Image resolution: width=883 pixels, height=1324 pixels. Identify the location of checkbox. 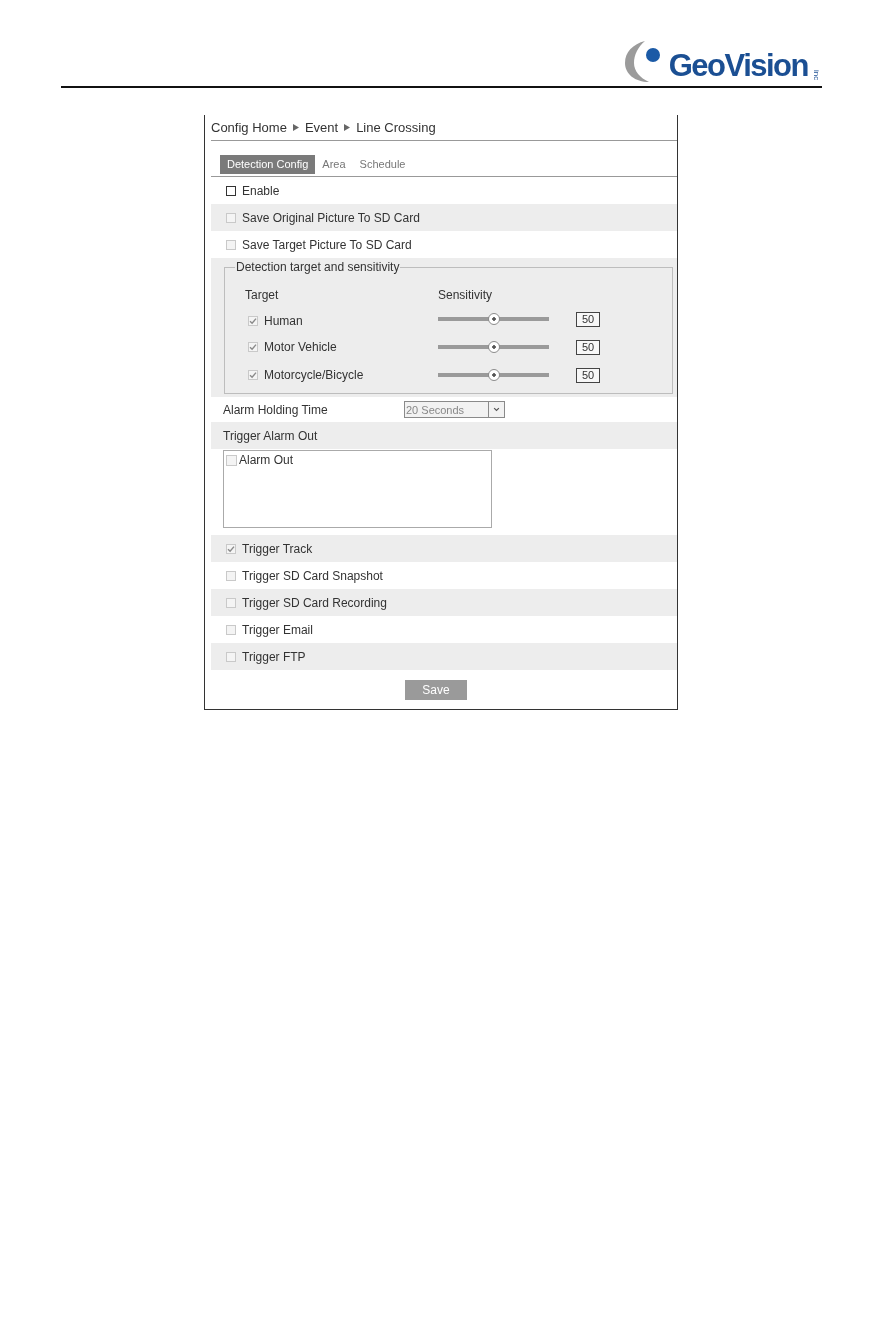
(231, 190).